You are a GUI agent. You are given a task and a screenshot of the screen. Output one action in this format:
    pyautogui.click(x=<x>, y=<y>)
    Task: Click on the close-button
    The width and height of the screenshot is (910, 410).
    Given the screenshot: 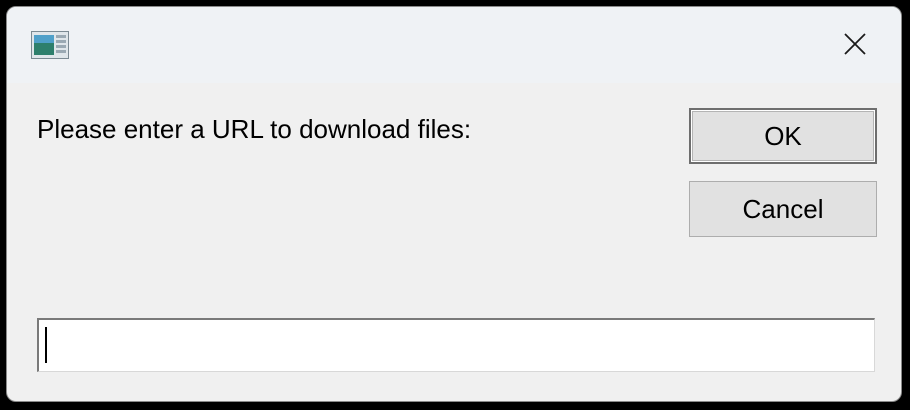 What is the action you would take?
    pyautogui.click(x=855, y=44)
    